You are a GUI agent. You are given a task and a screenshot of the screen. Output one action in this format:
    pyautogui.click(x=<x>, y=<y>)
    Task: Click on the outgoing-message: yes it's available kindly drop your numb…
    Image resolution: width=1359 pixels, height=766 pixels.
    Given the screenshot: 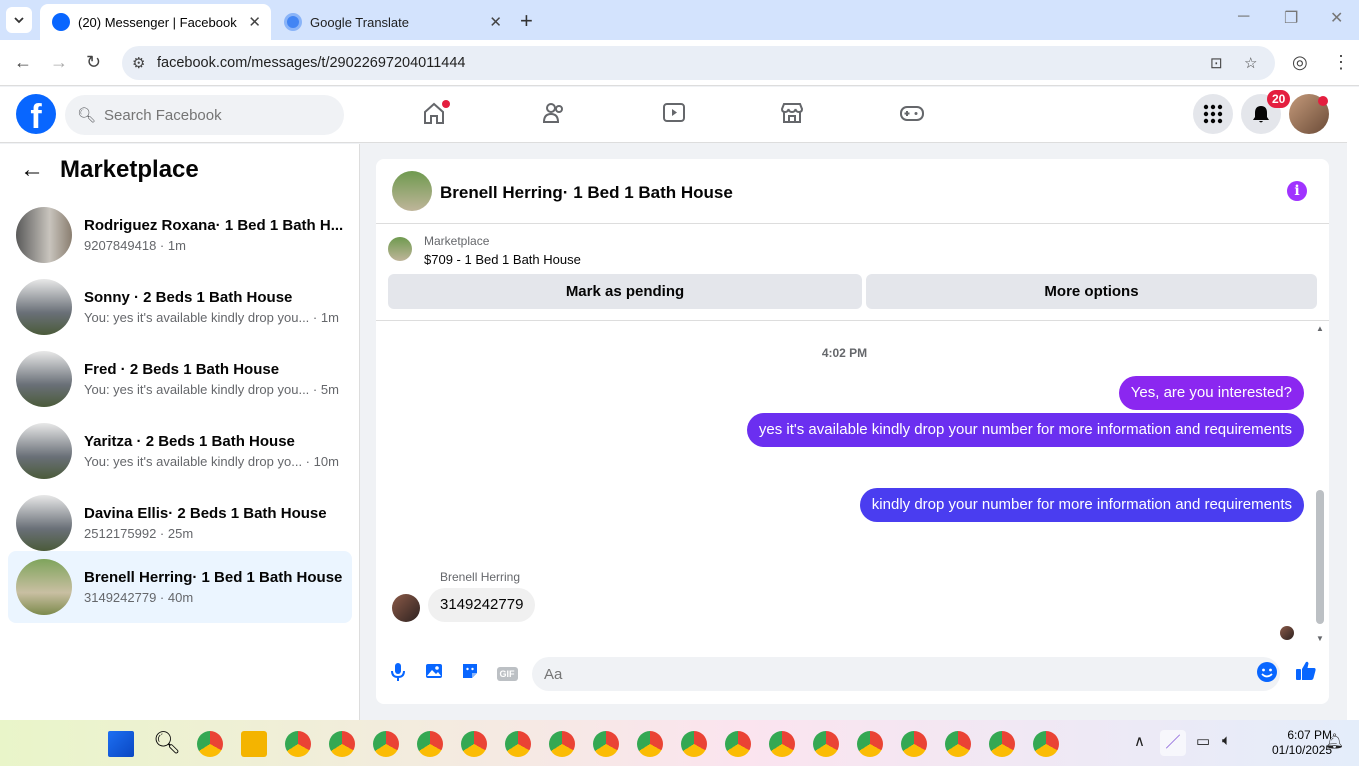 What is the action you would take?
    pyautogui.click(x=1025, y=430)
    